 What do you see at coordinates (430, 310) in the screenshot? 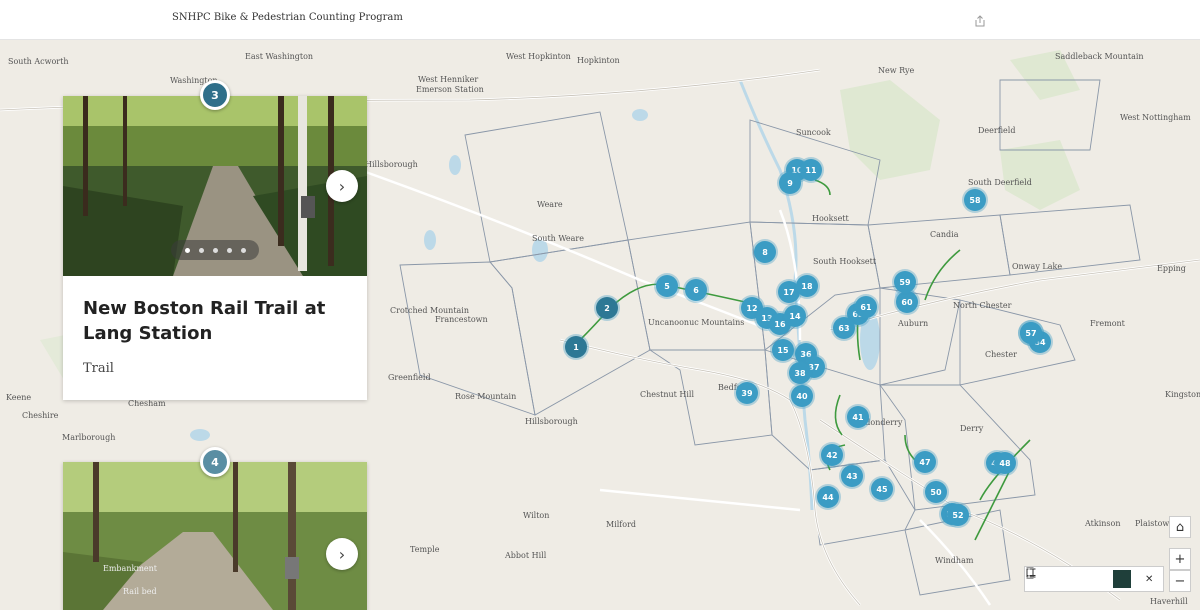
I see `map-label: Crotched Mountain` at bounding box center [430, 310].